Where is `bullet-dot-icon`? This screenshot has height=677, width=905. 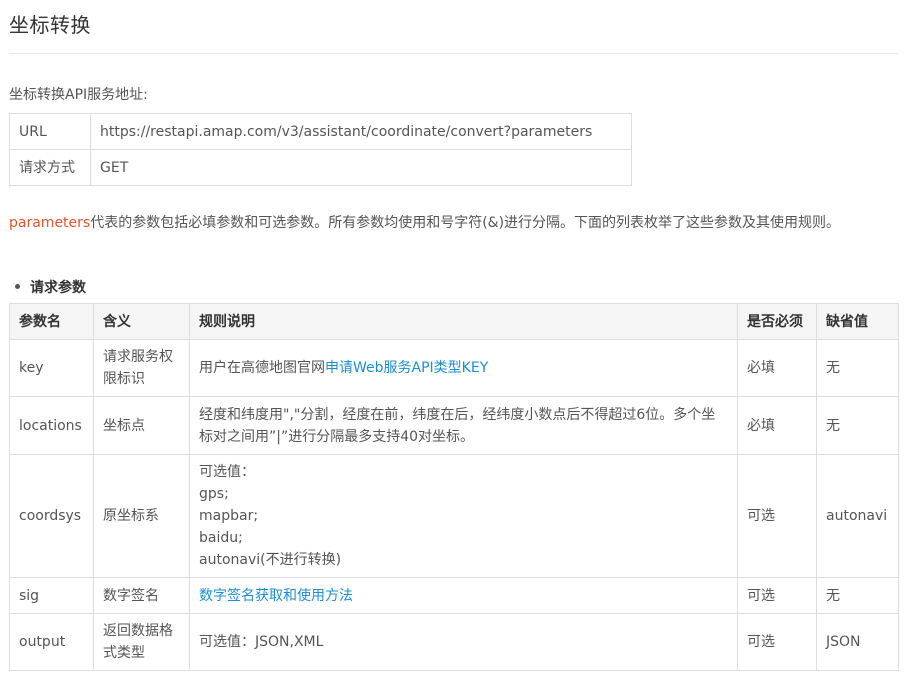 bullet-dot-icon is located at coordinates (17, 286).